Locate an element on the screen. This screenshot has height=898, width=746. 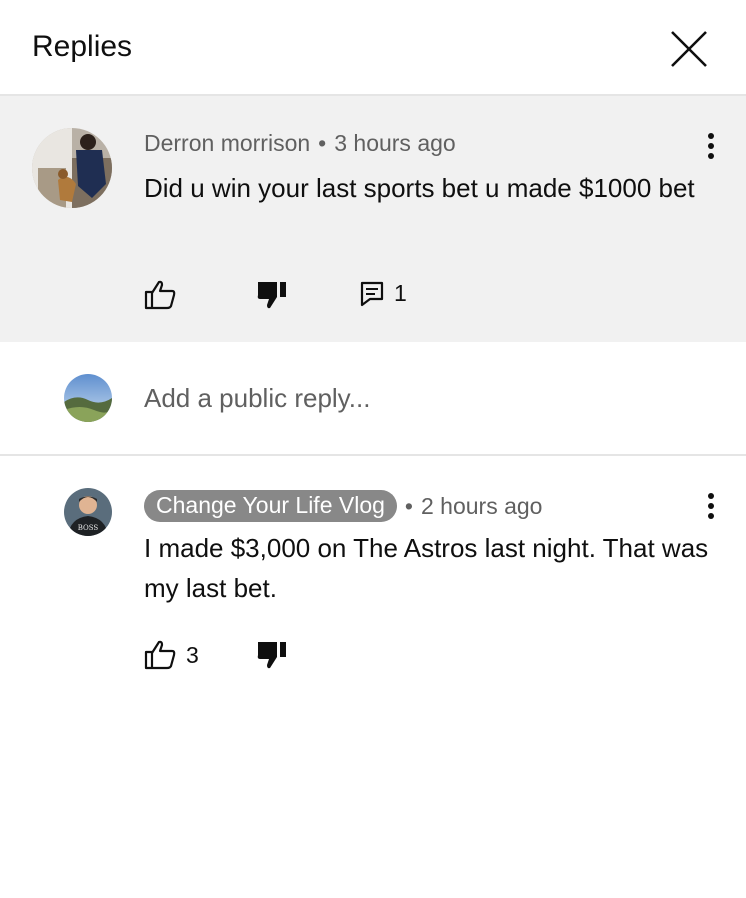
replies-header: Replies is located at coordinates (373, 48).